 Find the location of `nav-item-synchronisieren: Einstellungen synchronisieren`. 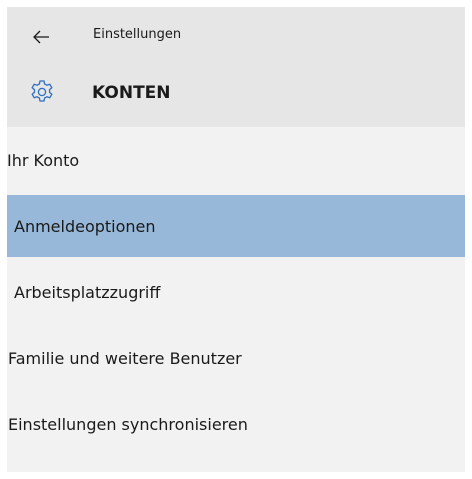

nav-item-synchronisieren: Einstellungen synchronisieren is located at coordinates (236, 424).